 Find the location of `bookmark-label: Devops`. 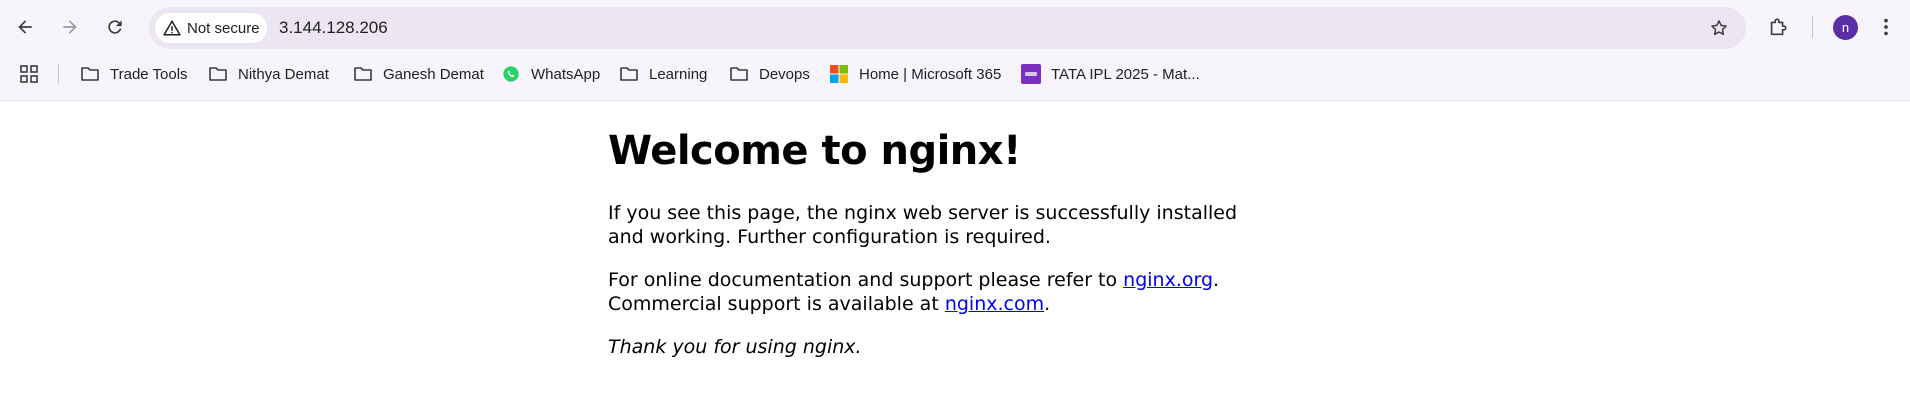

bookmark-label: Devops is located at coordinates (784, 74).